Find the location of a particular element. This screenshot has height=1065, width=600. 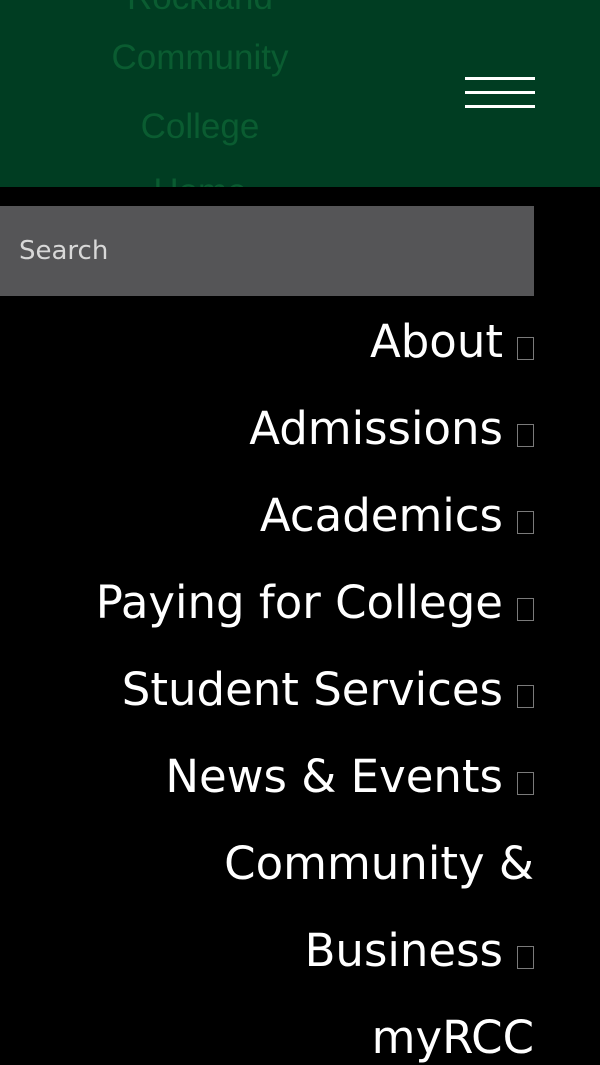

nav-item-community-business-line2: Business is located at coordinates (267, 950).